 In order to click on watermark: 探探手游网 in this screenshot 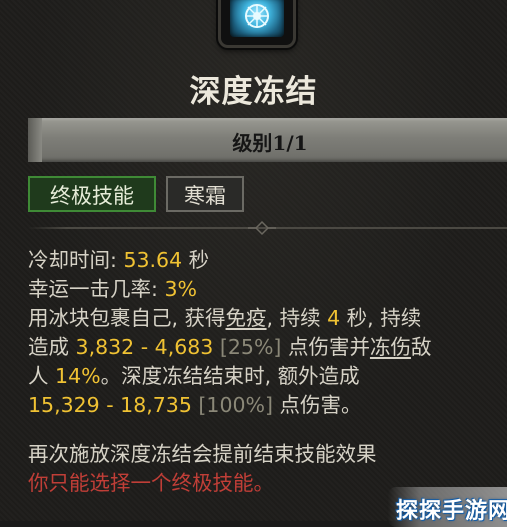, I will do `click(447, 507)`.